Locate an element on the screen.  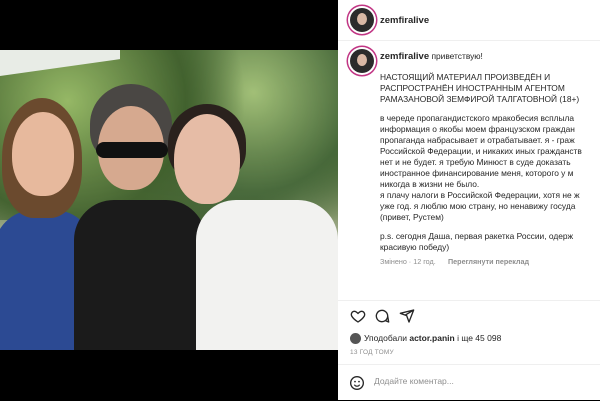
caption-line: НАСТОЯЩИЙ МАТЕРИАЛ ПРОИЗВЕДЁН И is located at coordinates (465, 77).